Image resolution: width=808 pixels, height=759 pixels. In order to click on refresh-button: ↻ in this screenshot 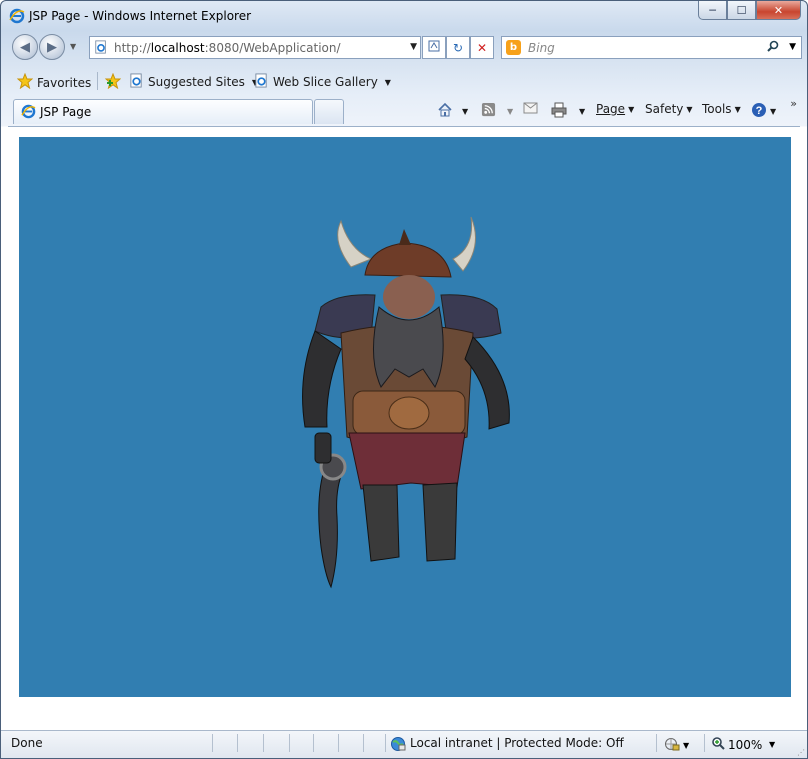, I will do `click(458, 47)`.